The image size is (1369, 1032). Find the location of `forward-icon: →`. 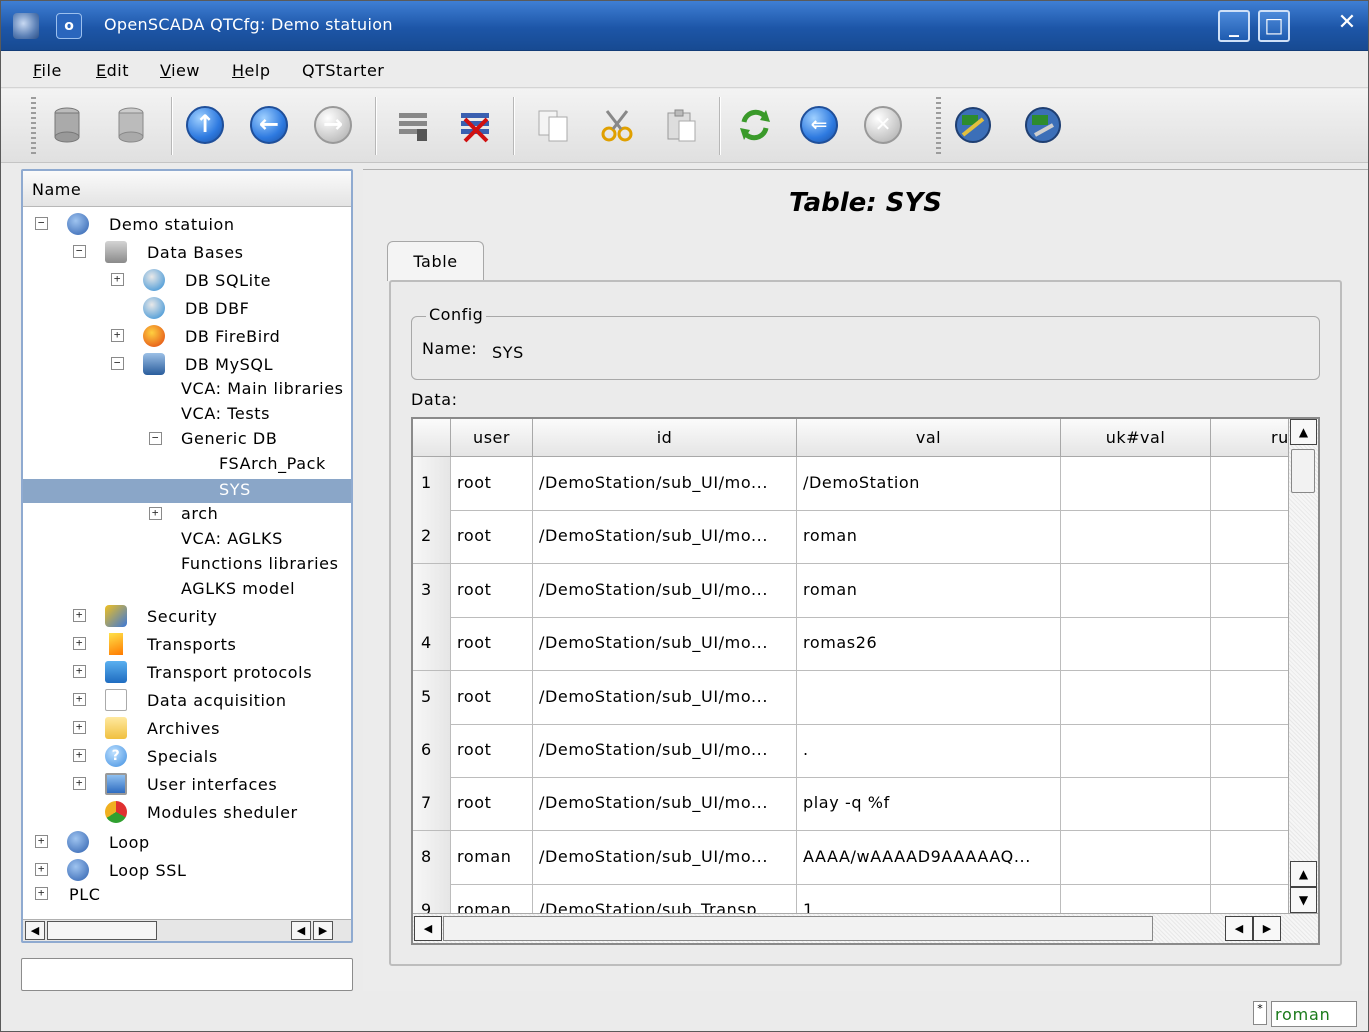

forward-icon: → is located at coordinates (333, 125).